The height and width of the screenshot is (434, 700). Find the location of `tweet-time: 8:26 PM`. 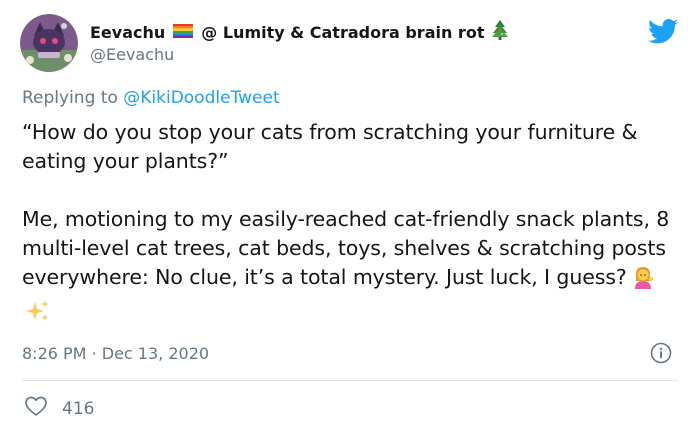

tweet-time: 8:26 PM is located at coordinates (54, 353).